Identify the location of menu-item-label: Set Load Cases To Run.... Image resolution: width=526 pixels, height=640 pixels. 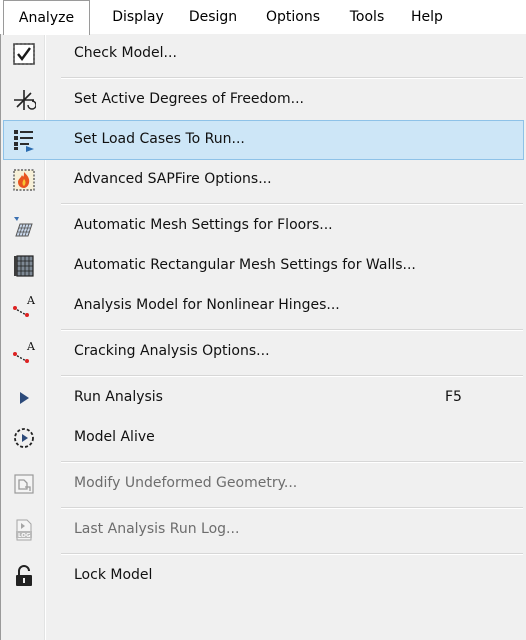
(159, 139).